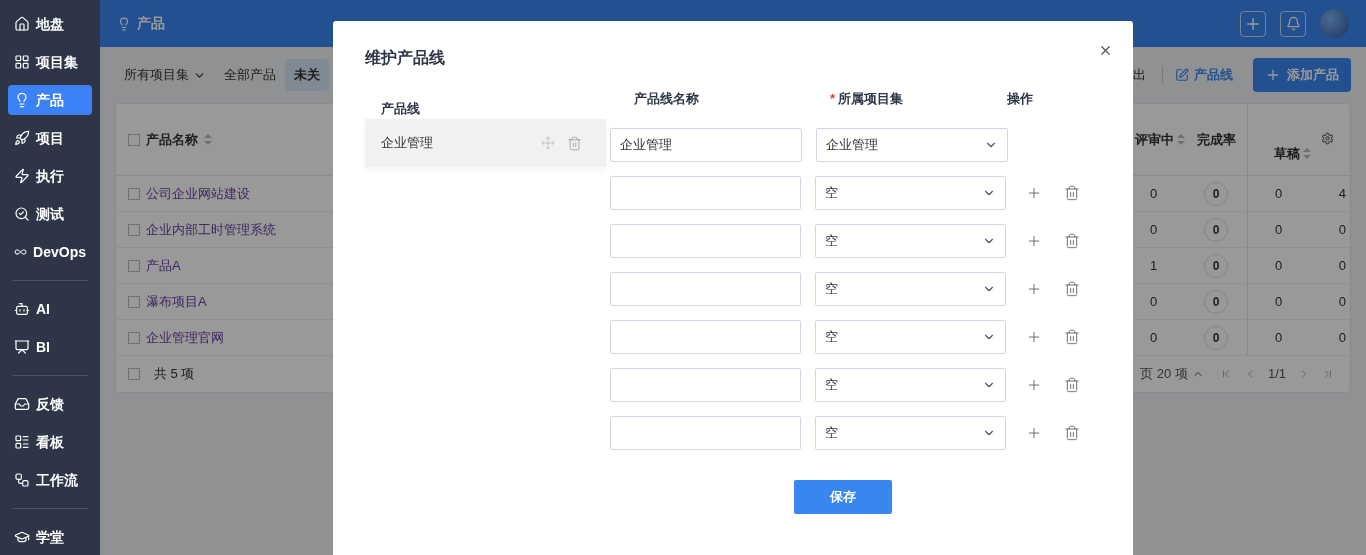 The image size is (1366, 555). What do you see at coordinates (407, 143) in the screenshot?
I see `product-line-name: 企业管理` at bounding box center [407, 143].